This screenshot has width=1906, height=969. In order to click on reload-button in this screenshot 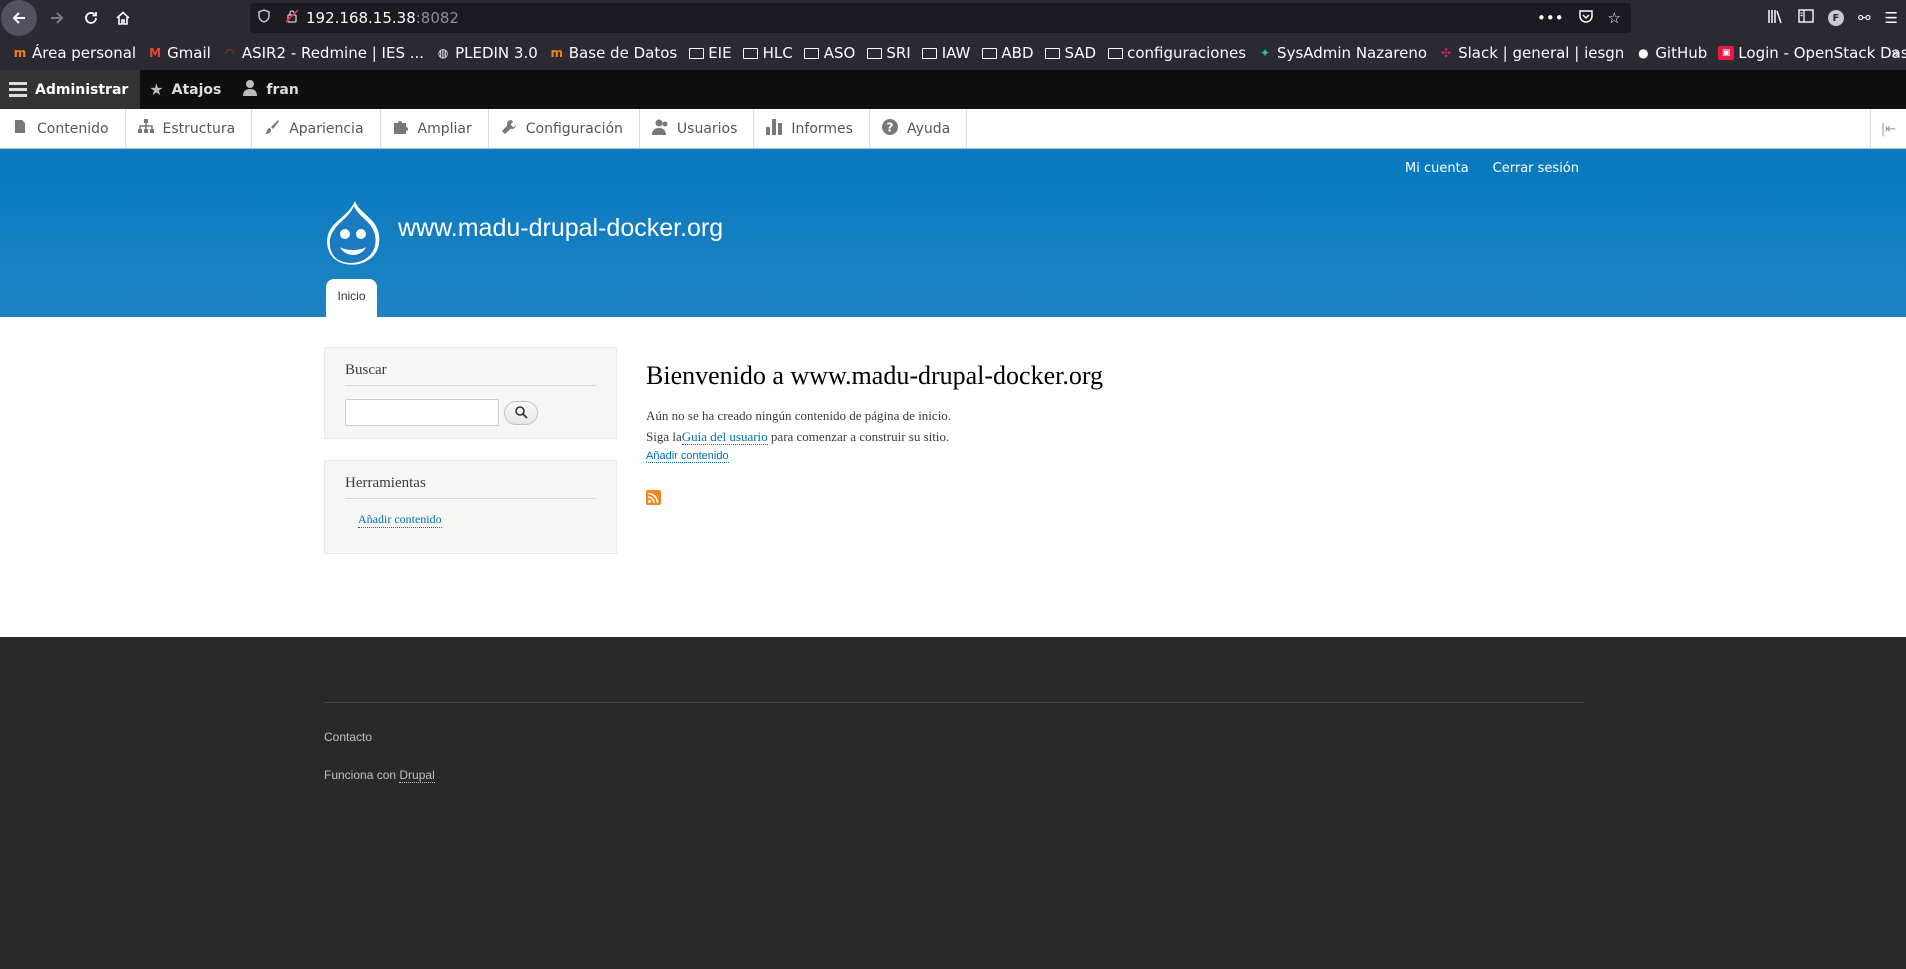, I will do `click(91, 18)`.